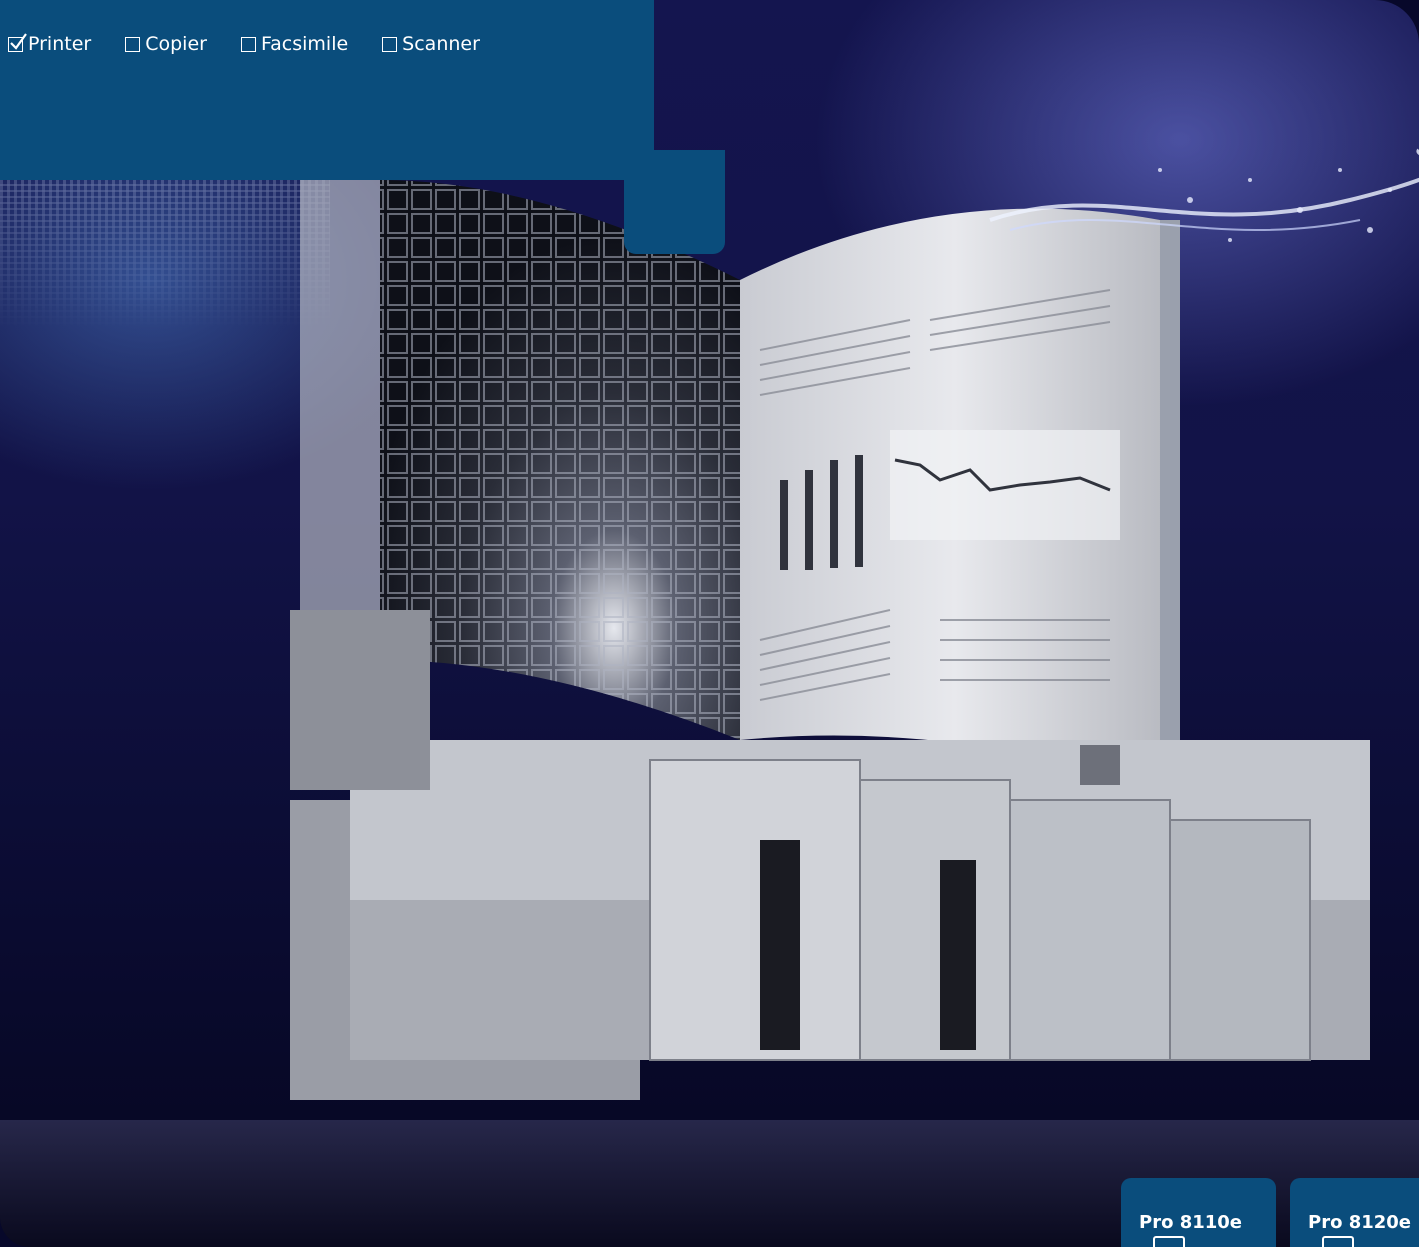 The height and width of the screenshot is (1247, 1419). What do you see at coordinates (441, 44) in the screenshot?
I see `category-label: Scanner` at bounding box center [441, 44].